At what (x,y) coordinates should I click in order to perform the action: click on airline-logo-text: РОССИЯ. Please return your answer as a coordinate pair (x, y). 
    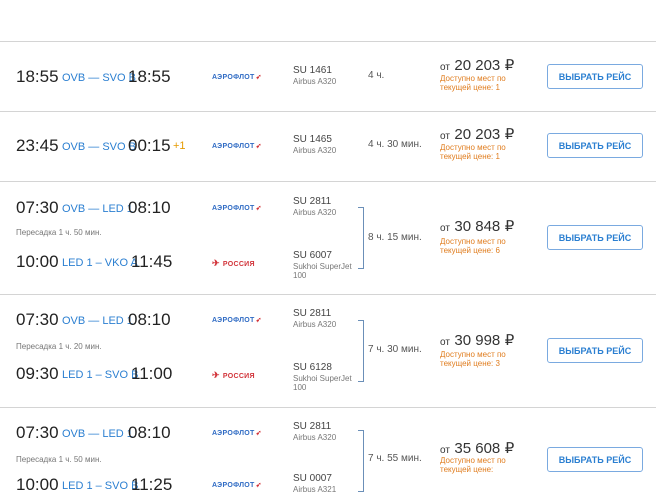
    Looking at the image, I should click on (238, 264).